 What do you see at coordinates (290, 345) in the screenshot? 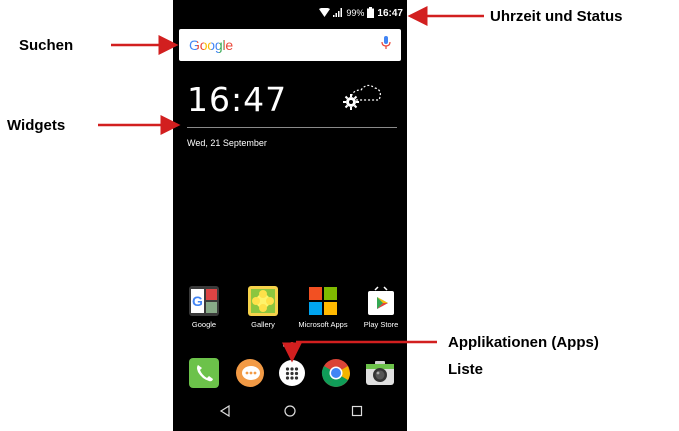
I see `page-indicator` at bounding box center [290, 345].